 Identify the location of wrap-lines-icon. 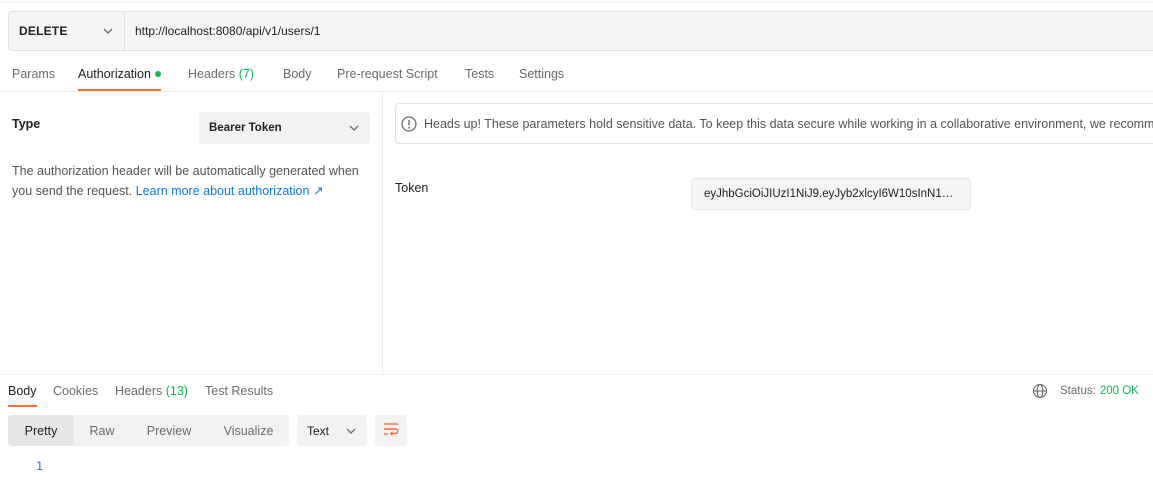
(391, 430).